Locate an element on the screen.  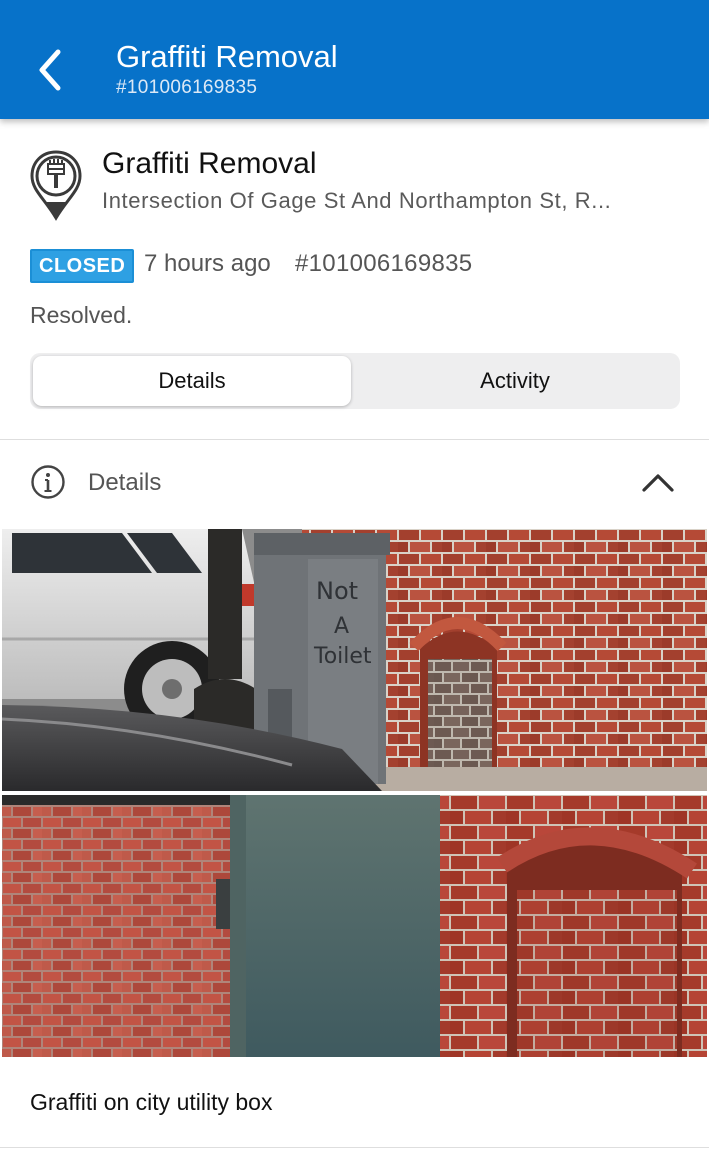
request-description: Graffiti on city utility box is located at coordinates (151, 1102).